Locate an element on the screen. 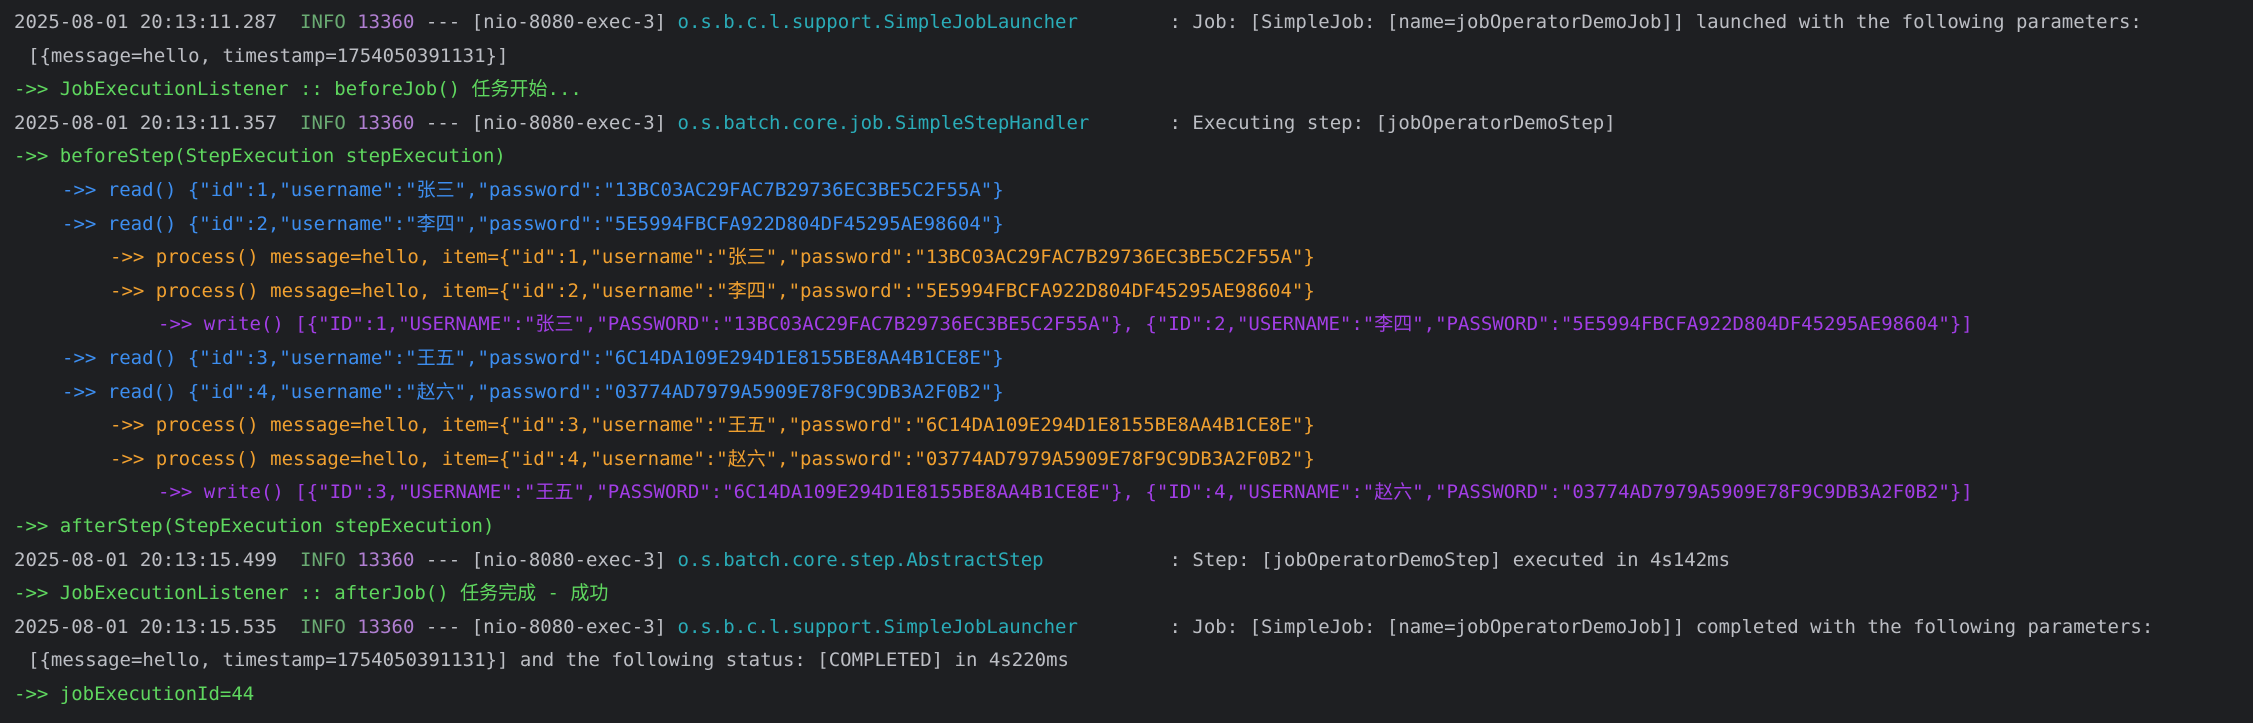 Image resolution: width=2253 pixels, height=723 pixels. log-timestamp: 2025-08-01 20:13:11.357 is located at coordinates (146, 122).